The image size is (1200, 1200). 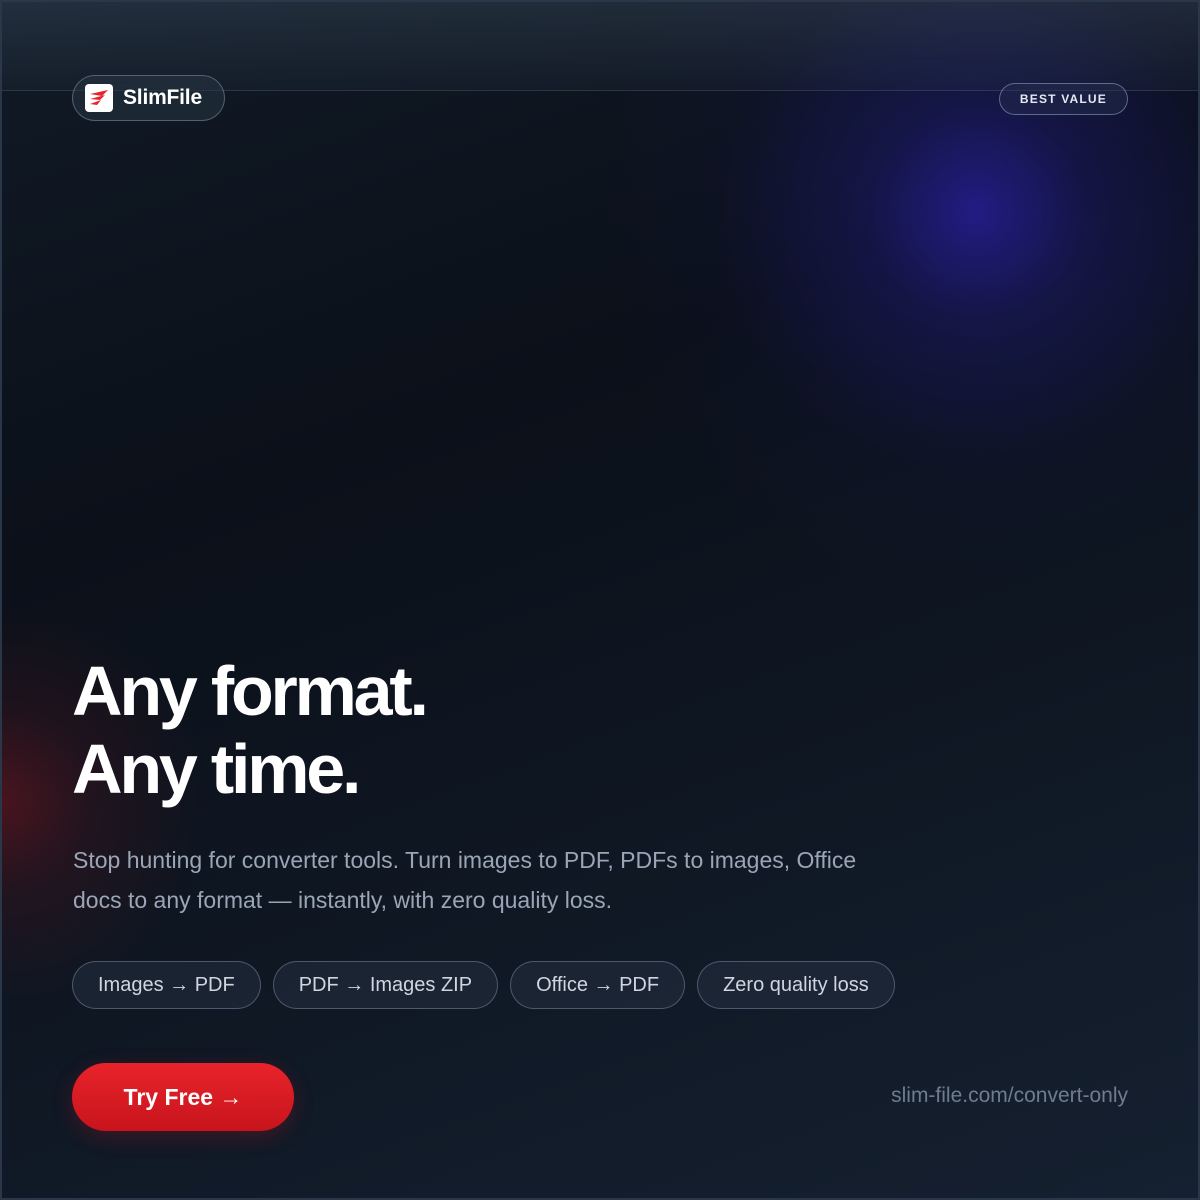 What do you see at coordinates (1009, 1096) in the screenshot?
I see `website-url: slim-file.com/convert-only` at bounding box center [1009, 1096].